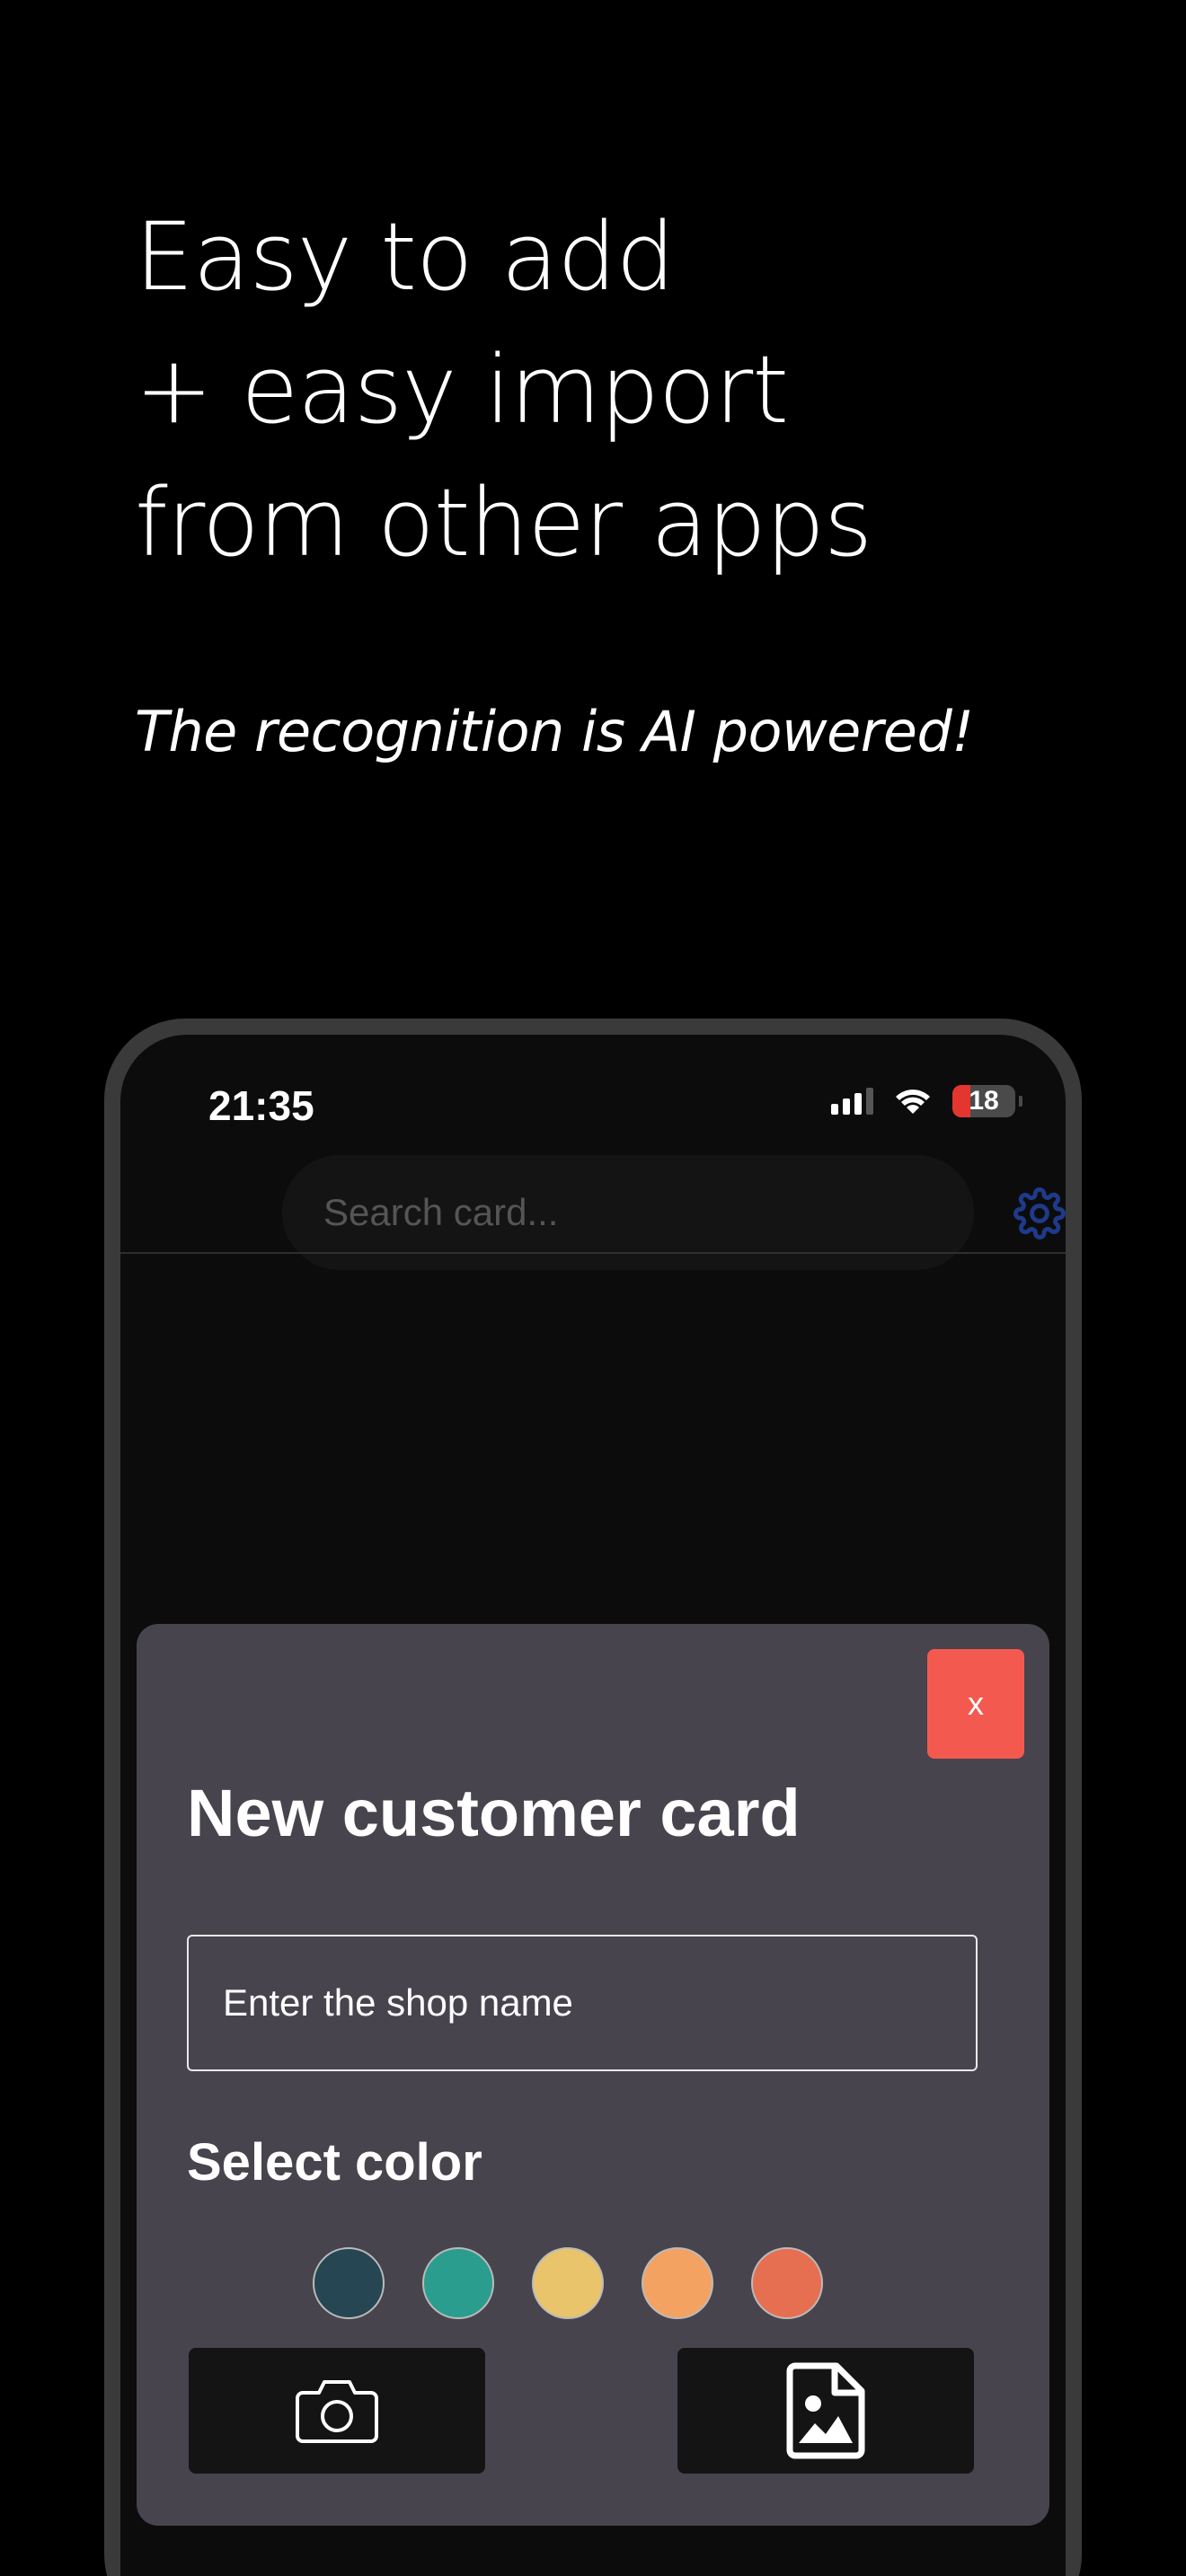 Image resolution: width=1186 pixels, height=2576 pixels. Describe the element at coordinates (787, 2283) in the screenshot. I see `color-swatch-coral` at that location.